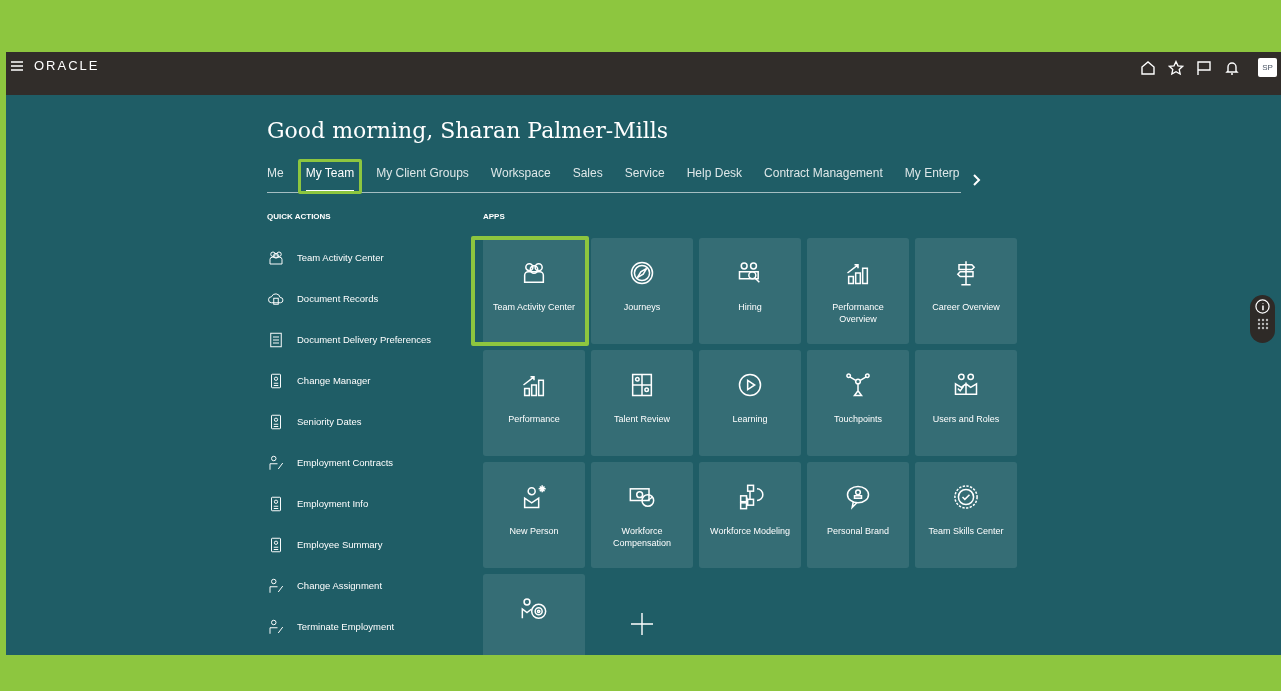  I want to click on section-heading: QUICK ACTIONS, so click(299, 217).